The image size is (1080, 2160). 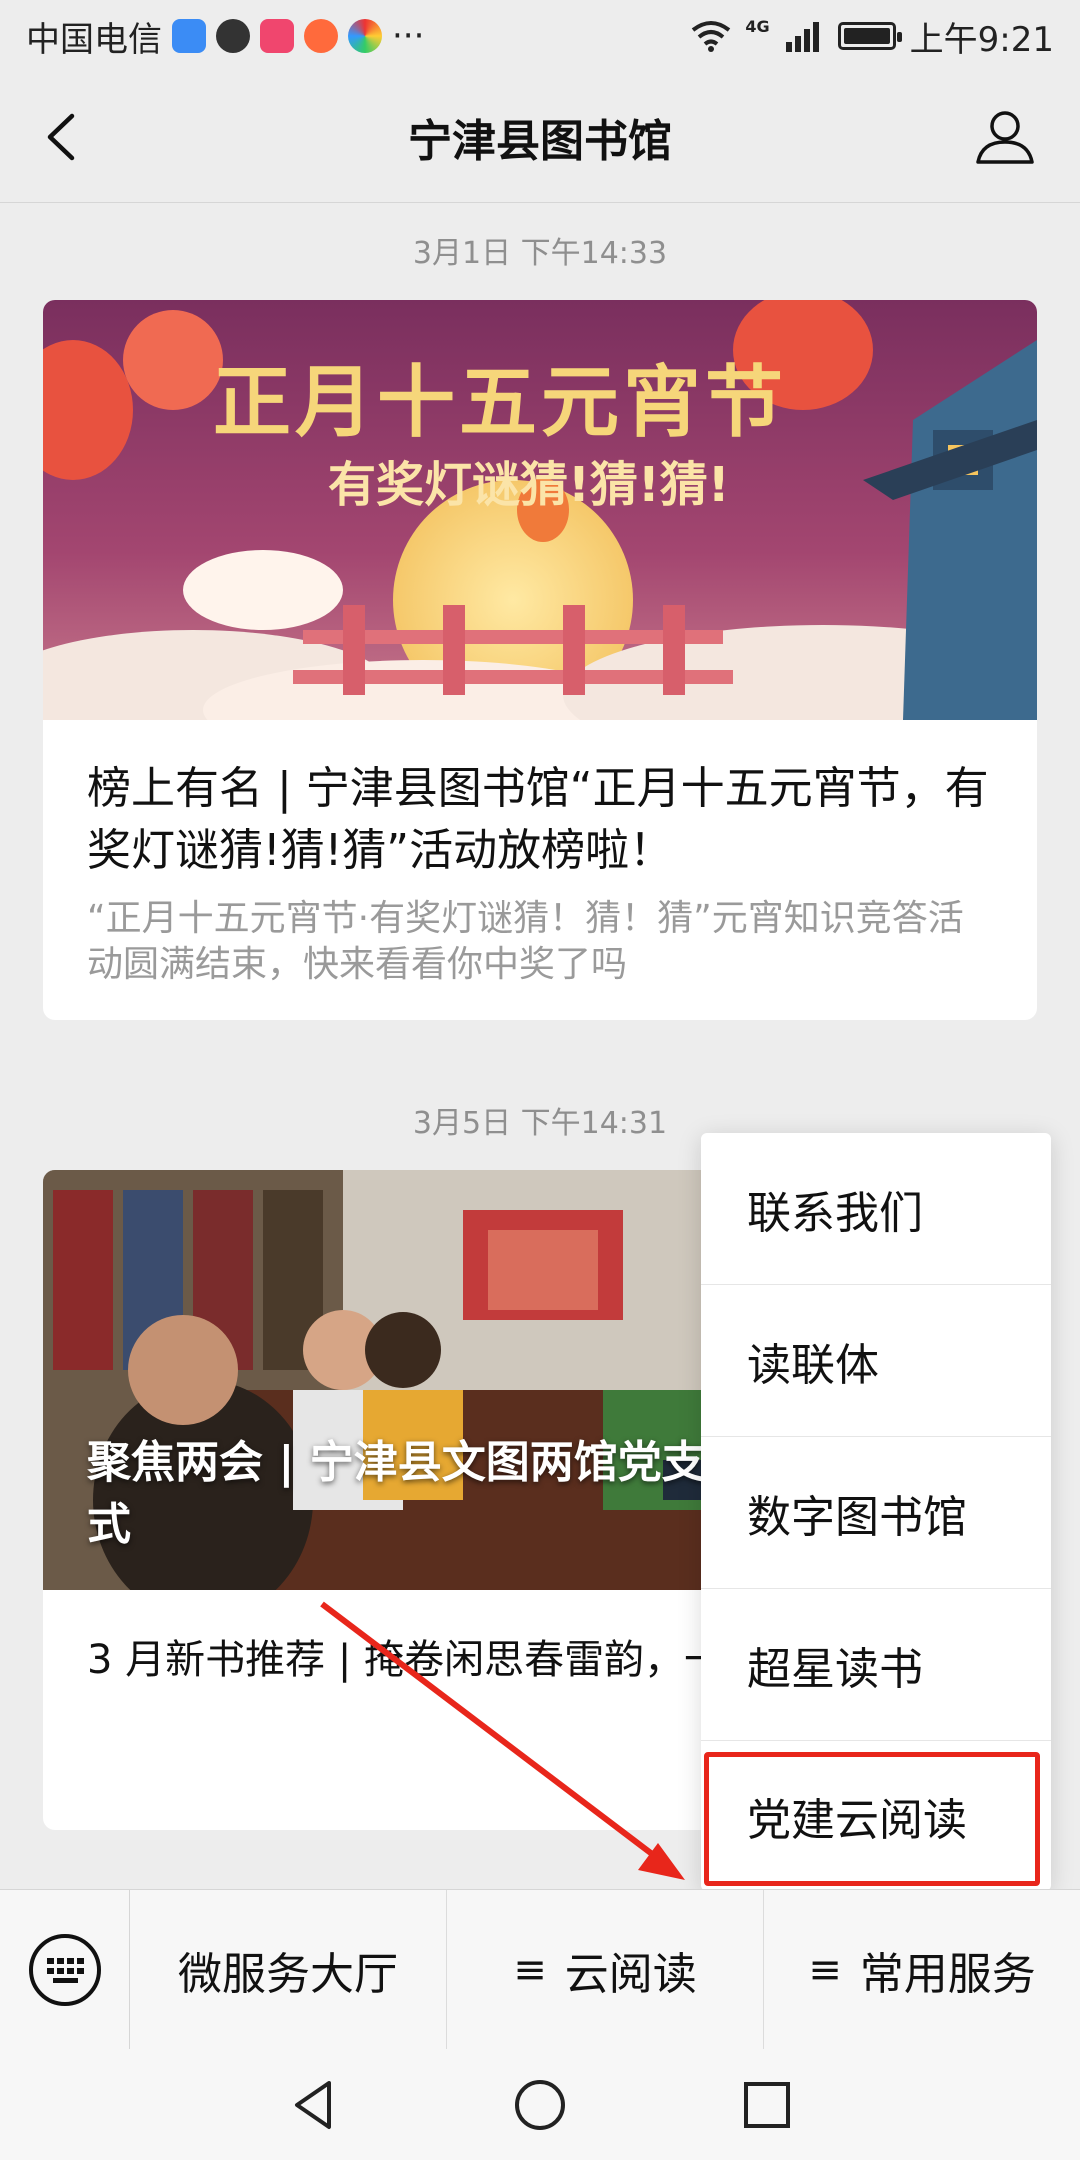 I want to click on bottom-tab-label: 常用服务, so click(x=947, y=1974).